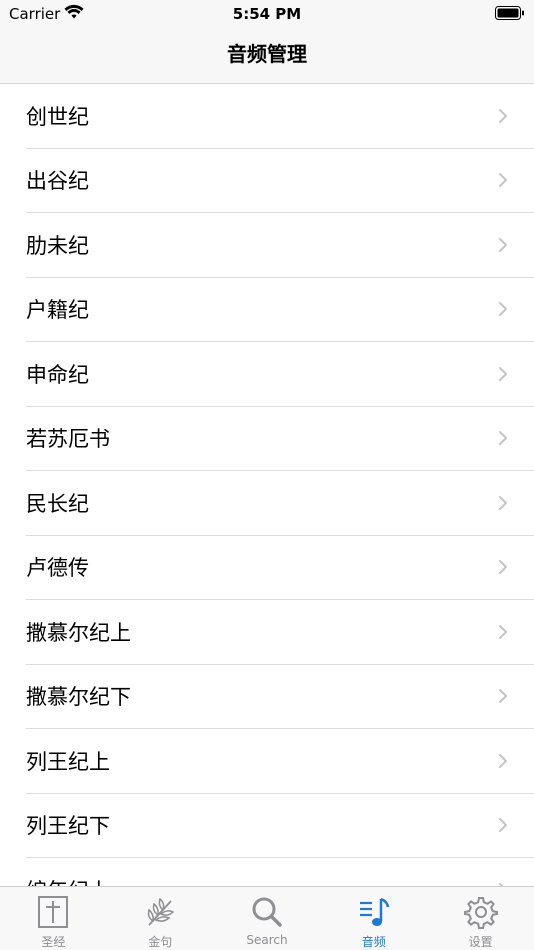 The image size is (534, 950). What do you see at coordinates (280, 568) in the screenshot?
I see `list-item: 卢德传` at bounding box center [280, 568].